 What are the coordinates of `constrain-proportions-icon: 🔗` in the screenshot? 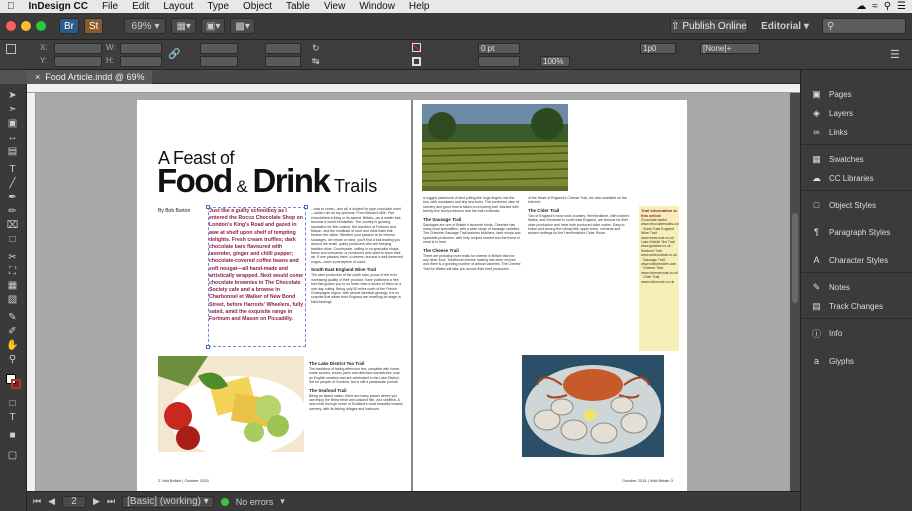 It's located at (174, 54).